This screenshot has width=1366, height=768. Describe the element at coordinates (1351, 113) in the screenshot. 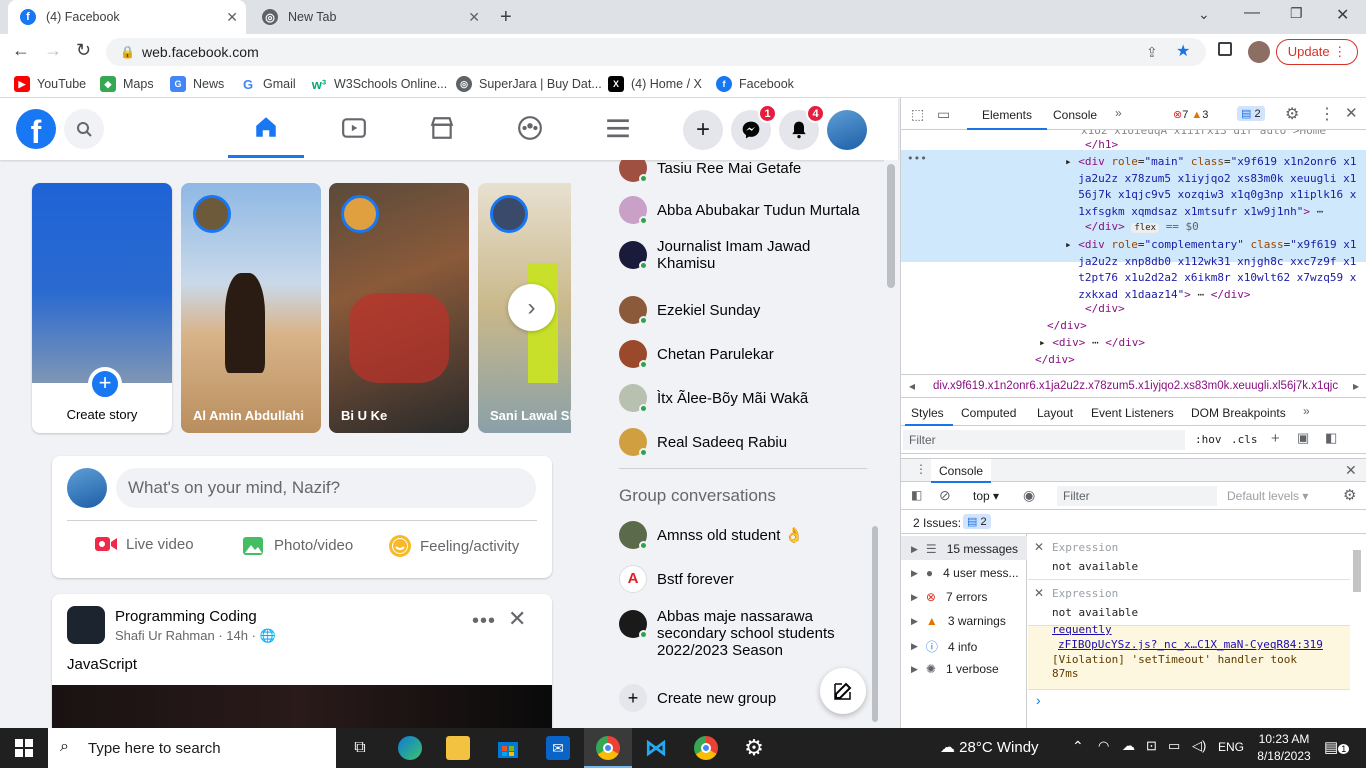

I see `close-devtools-icon: ✕` at that location.